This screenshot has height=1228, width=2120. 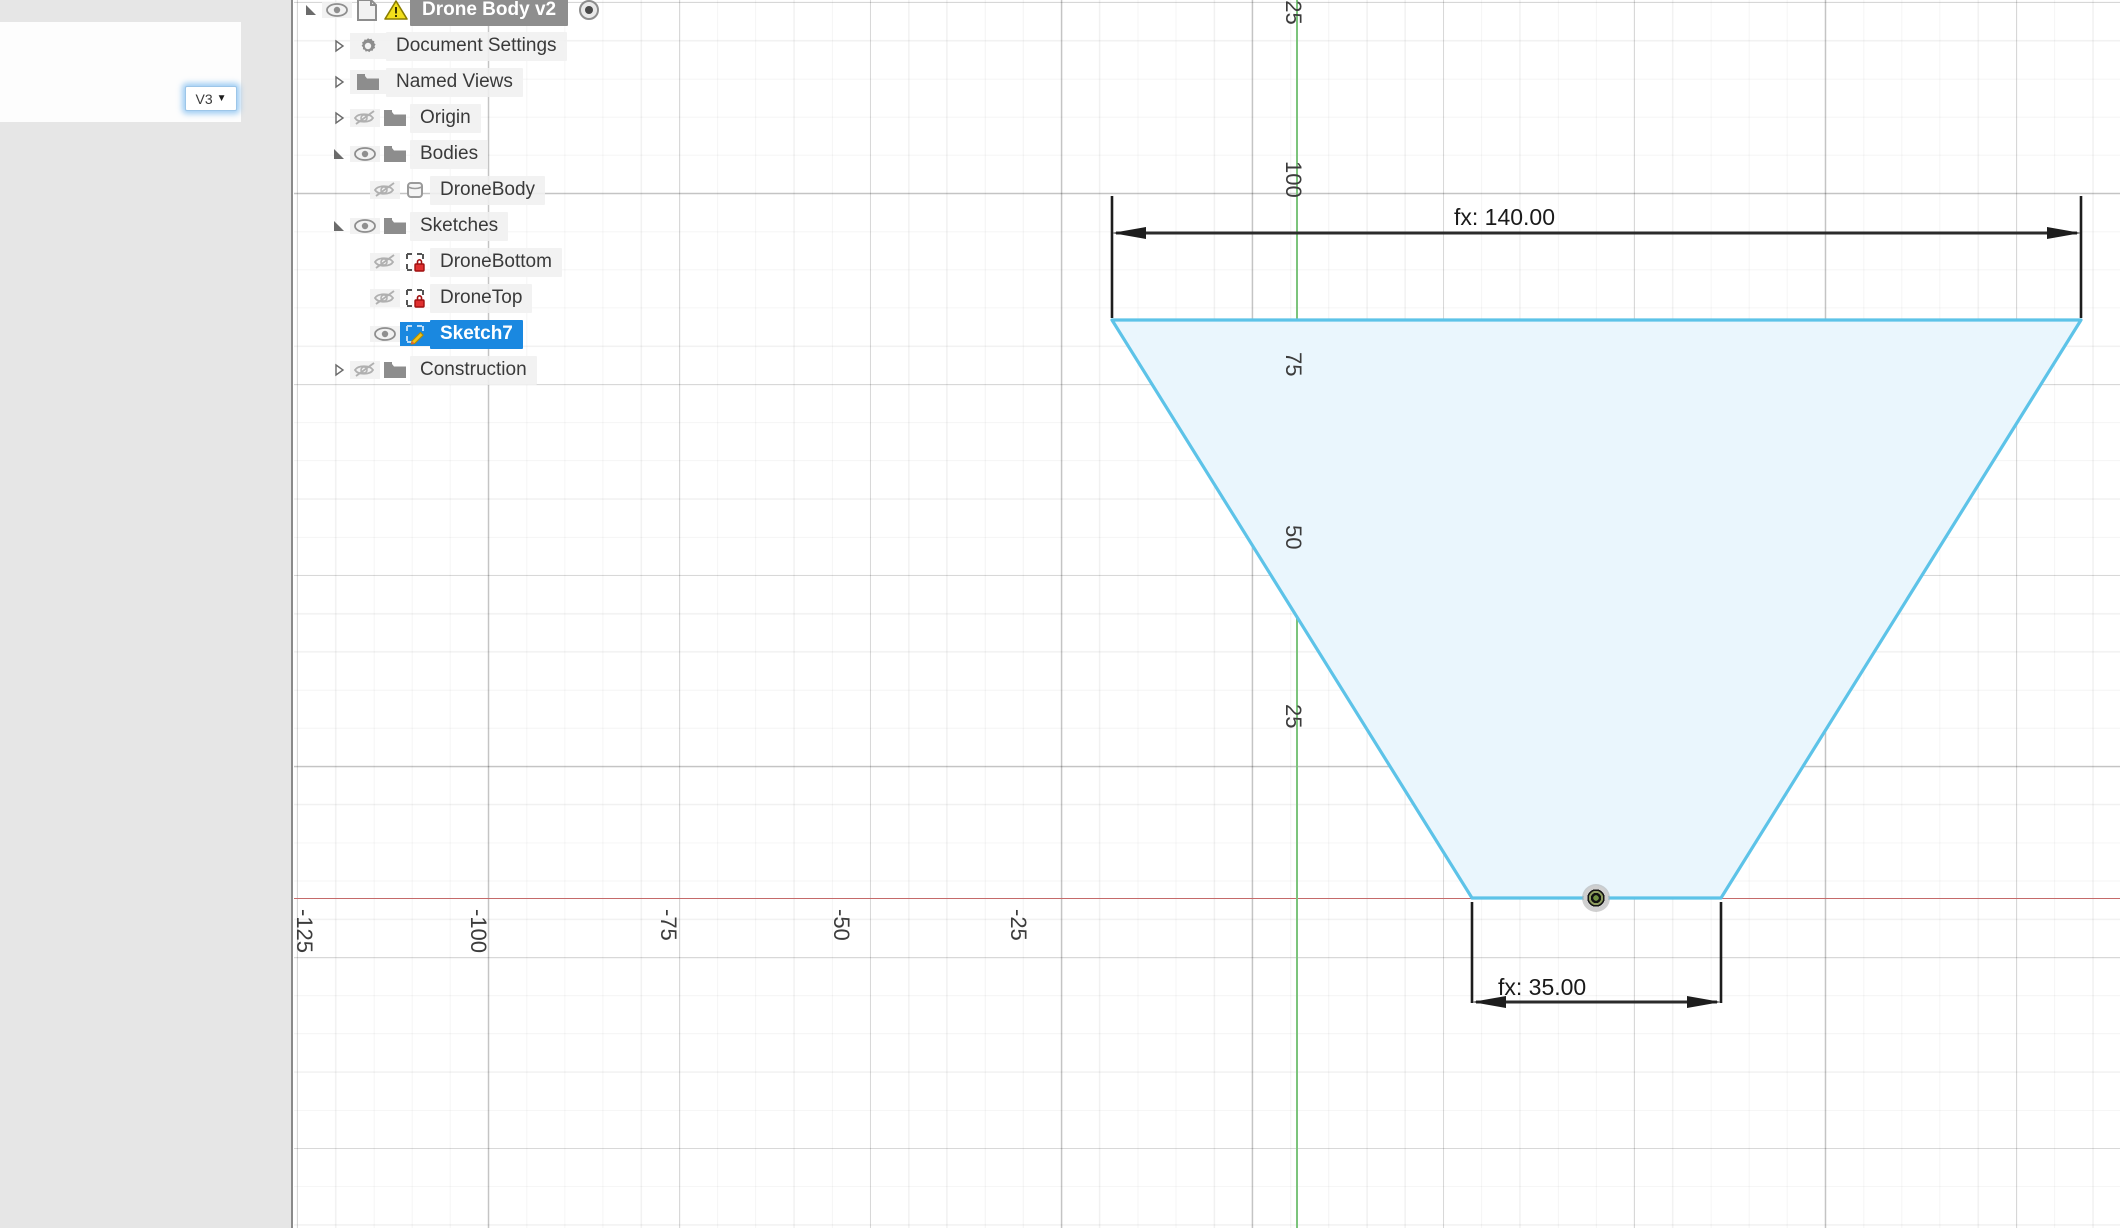 What do you see at coordinates (1293, 179) in the screenshot?
I see `y-tick-100: 100` at bounding box center [1293, 179].